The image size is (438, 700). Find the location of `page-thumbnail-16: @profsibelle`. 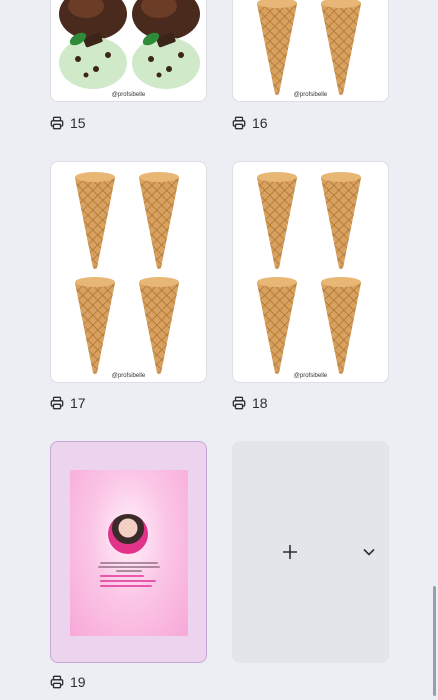

page-thumbnail-16: @profsibelle is located at coordinates (310, 51).